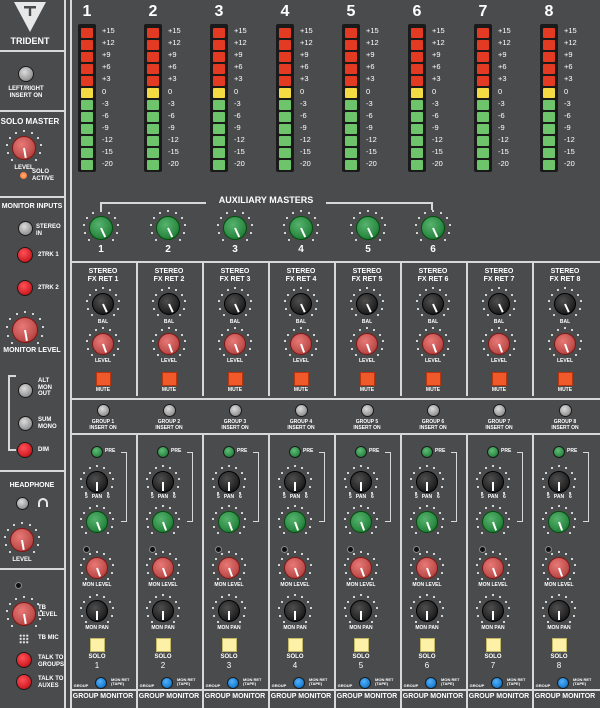 Image resolution: width=600 pixels, height=708 pixels. I want to click on 2trk-1-button, so click(25, 255).